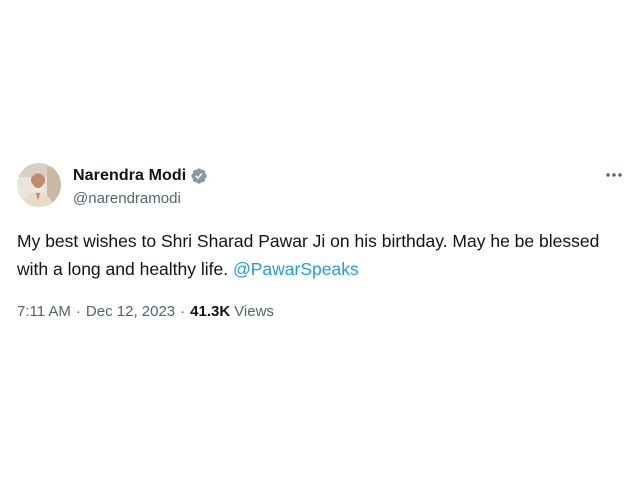 This screenshot has width=640, height=480. I want to click on more-options-button, so click(614, 175).